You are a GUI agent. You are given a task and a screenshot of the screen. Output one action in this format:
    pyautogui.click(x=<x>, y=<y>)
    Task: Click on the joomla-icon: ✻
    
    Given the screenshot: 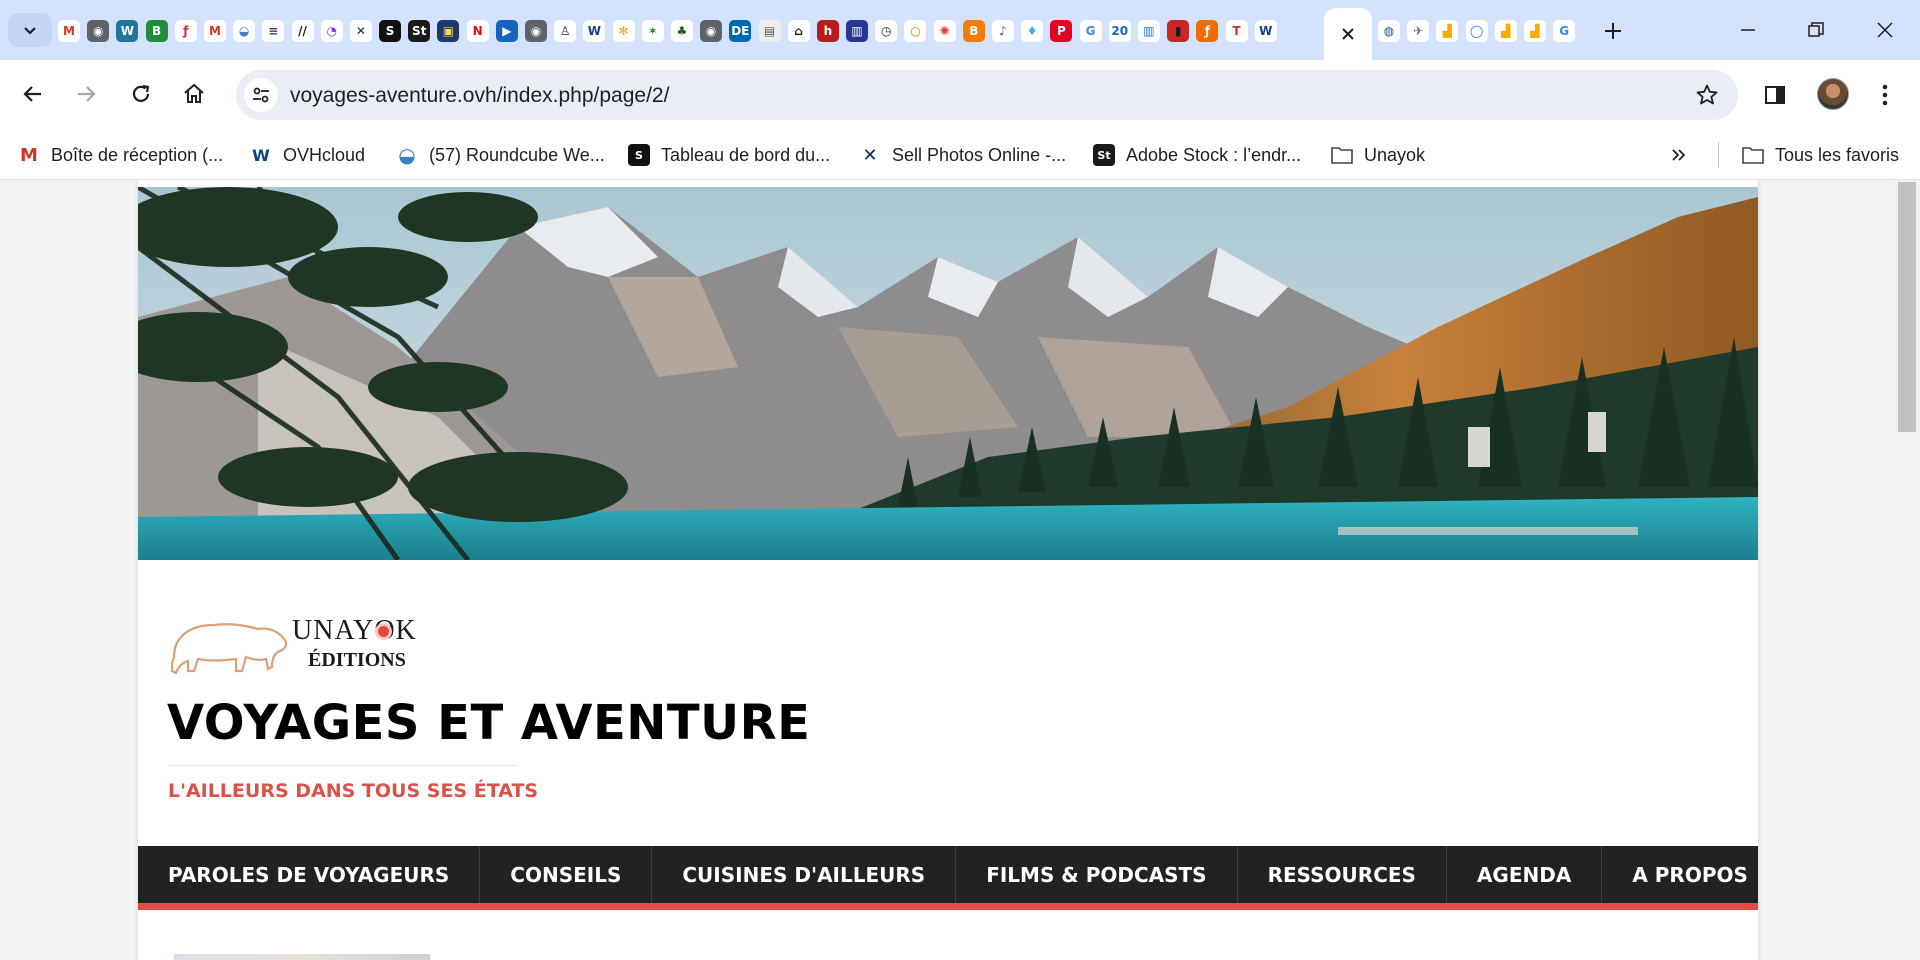 What is the action you would take?
    pyautogui.click(x=623, y=31)
    